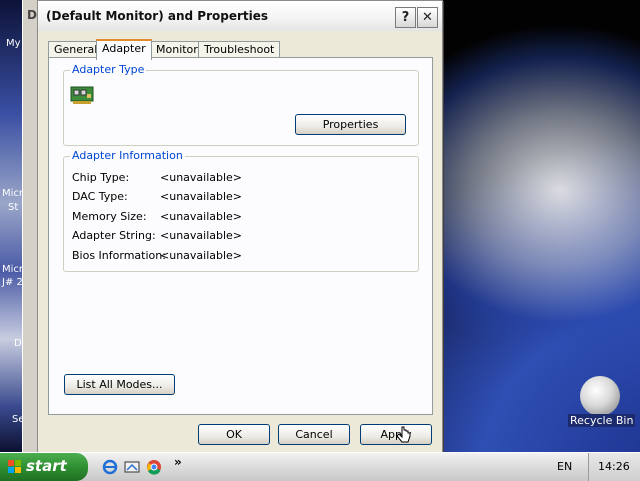 Image resolution: width=640 pixels, height=481 pixels. What do you see at coordinates (14, 466) in the screenshot?
I see `windows-logo-icon` at bounding box center [14, 466].